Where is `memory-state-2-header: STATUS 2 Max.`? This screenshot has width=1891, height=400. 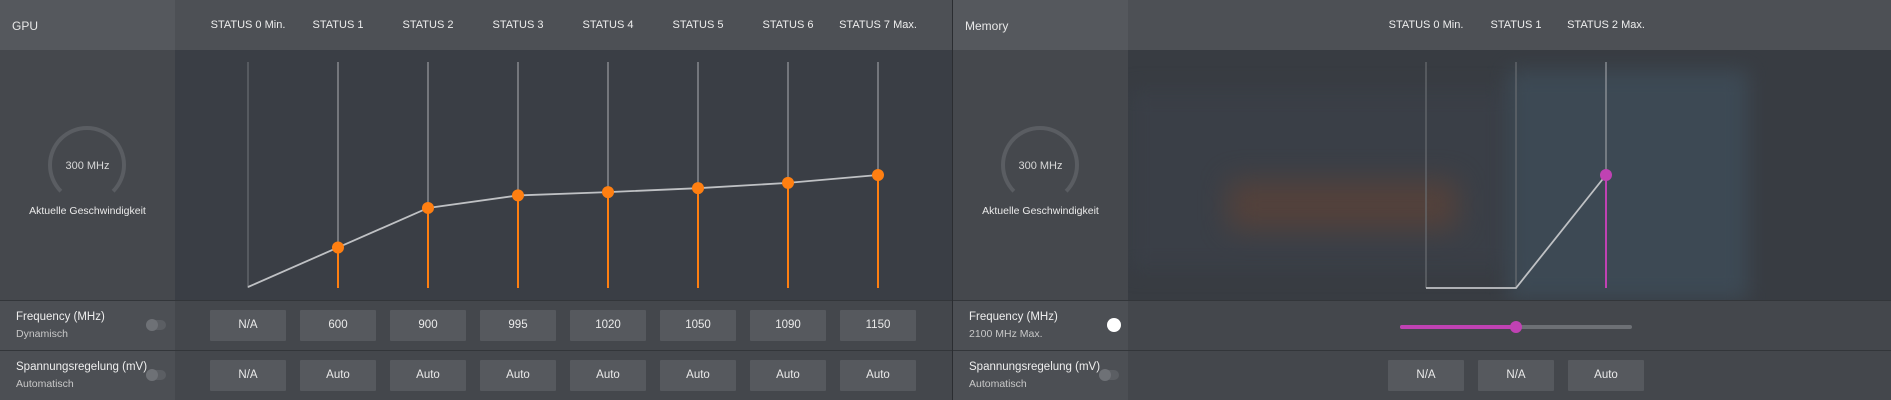 memory-state-2-header: STATUS 2 Max. is located at coordinates (1606, 25).